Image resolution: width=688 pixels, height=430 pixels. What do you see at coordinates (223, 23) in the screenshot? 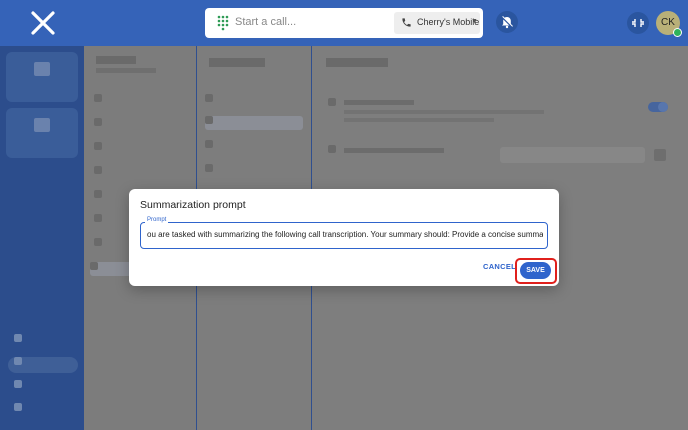
I see `dialpad-icon` at bounding box center [223, 23].